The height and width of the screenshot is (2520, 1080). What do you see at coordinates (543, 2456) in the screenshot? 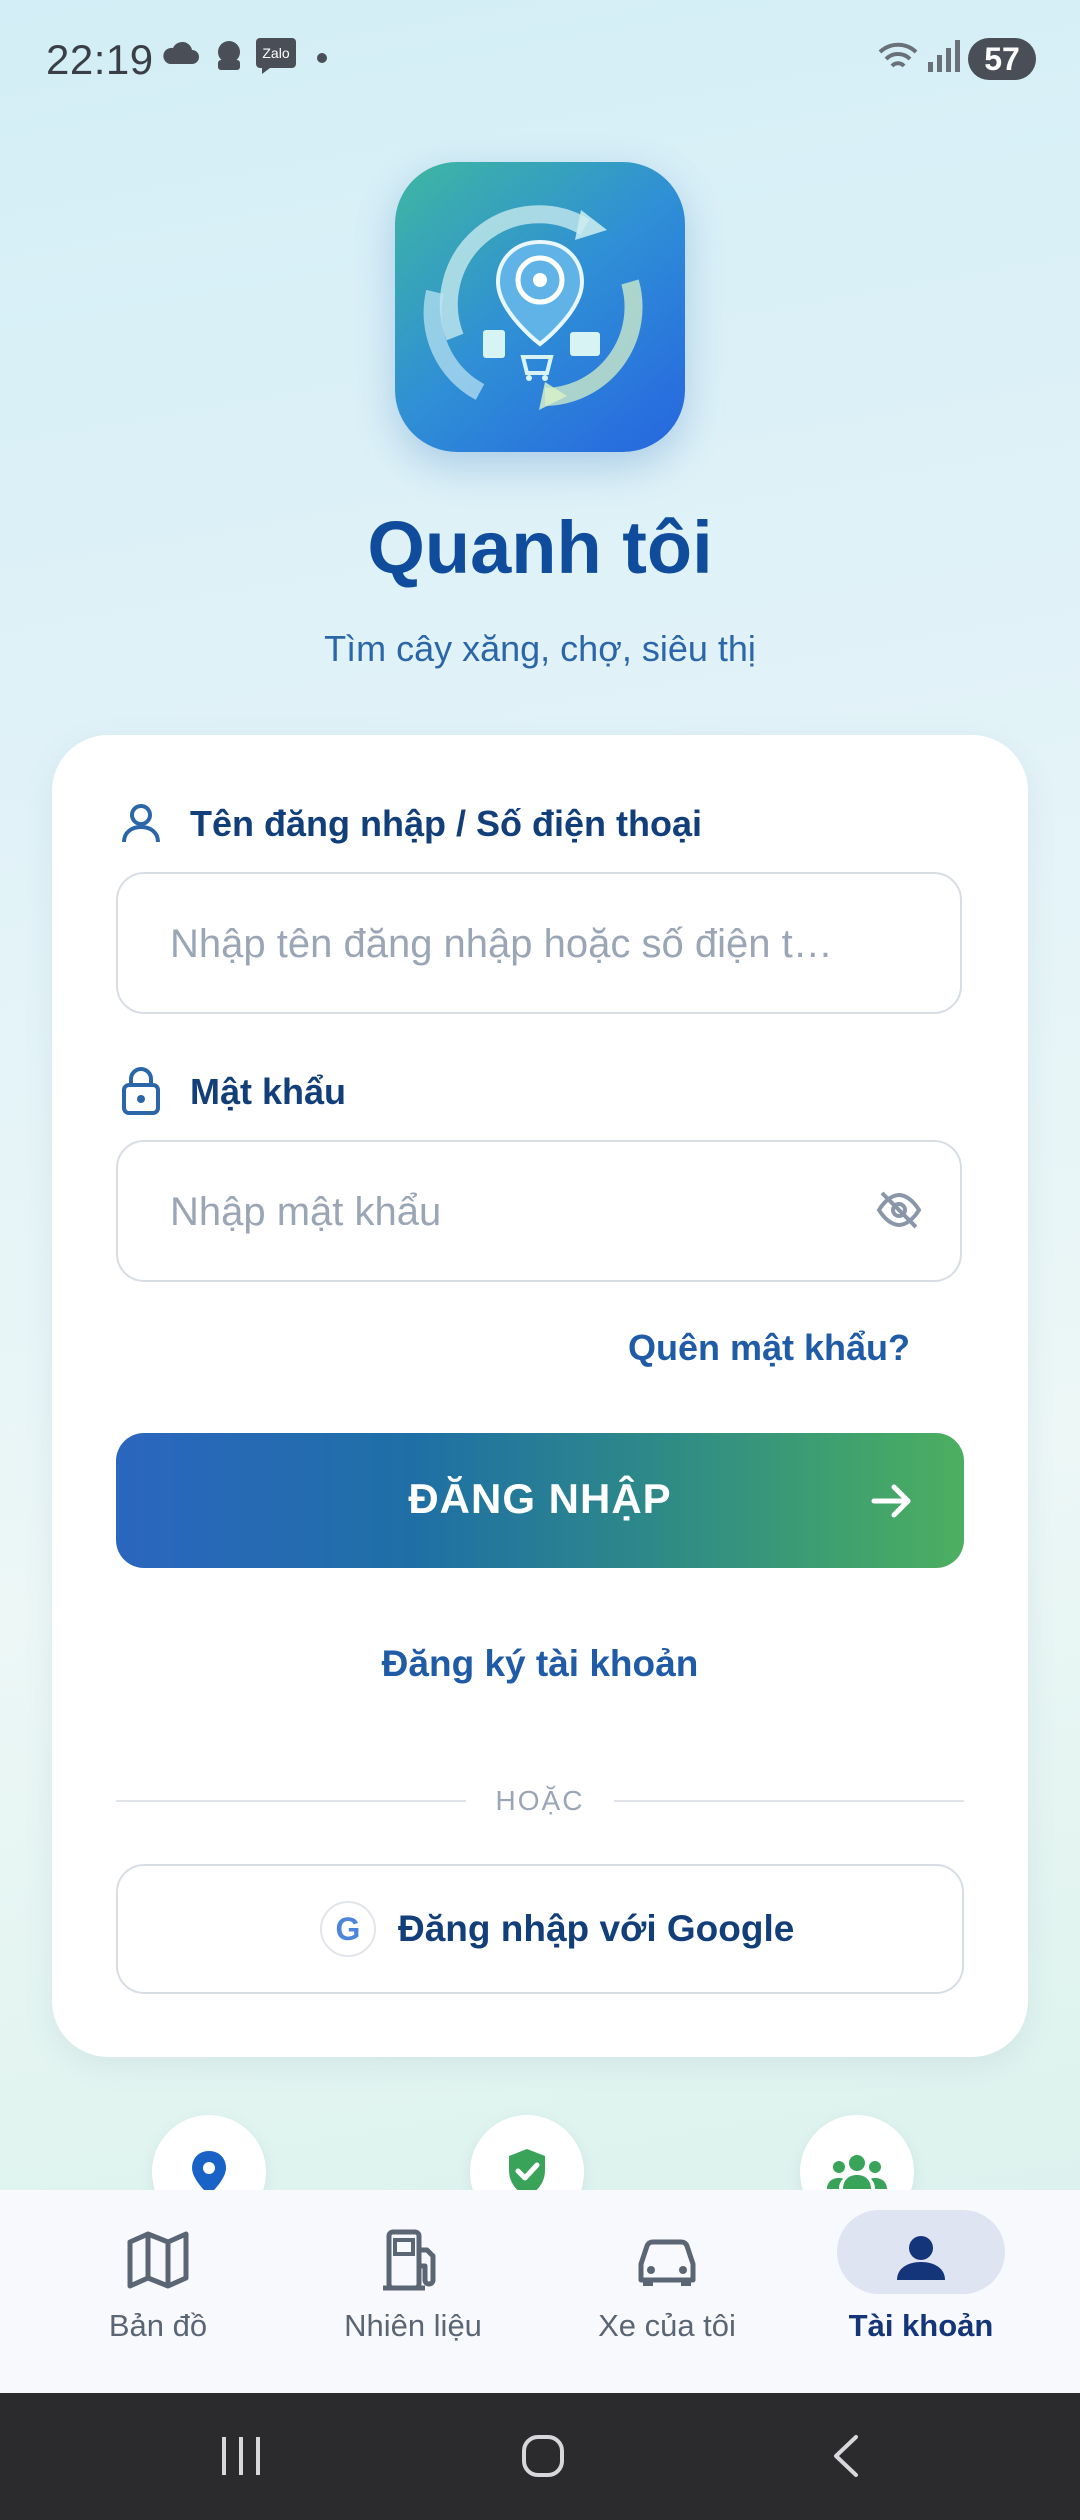
I see `home-icon` at bounding box center [543, 2456].